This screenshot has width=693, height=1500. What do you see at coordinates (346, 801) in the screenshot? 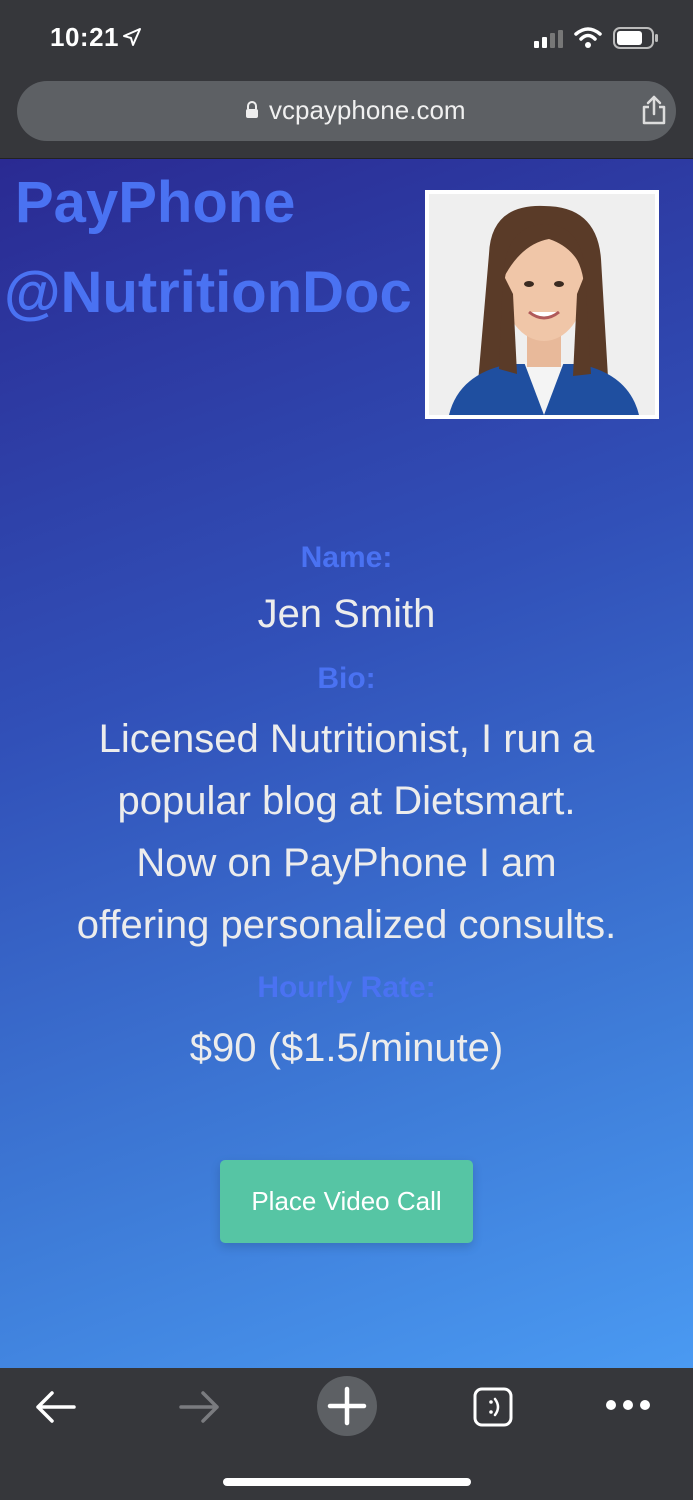
I see `bio-line: popular blog at Dietsmart.` at bounding box center [346, 801].